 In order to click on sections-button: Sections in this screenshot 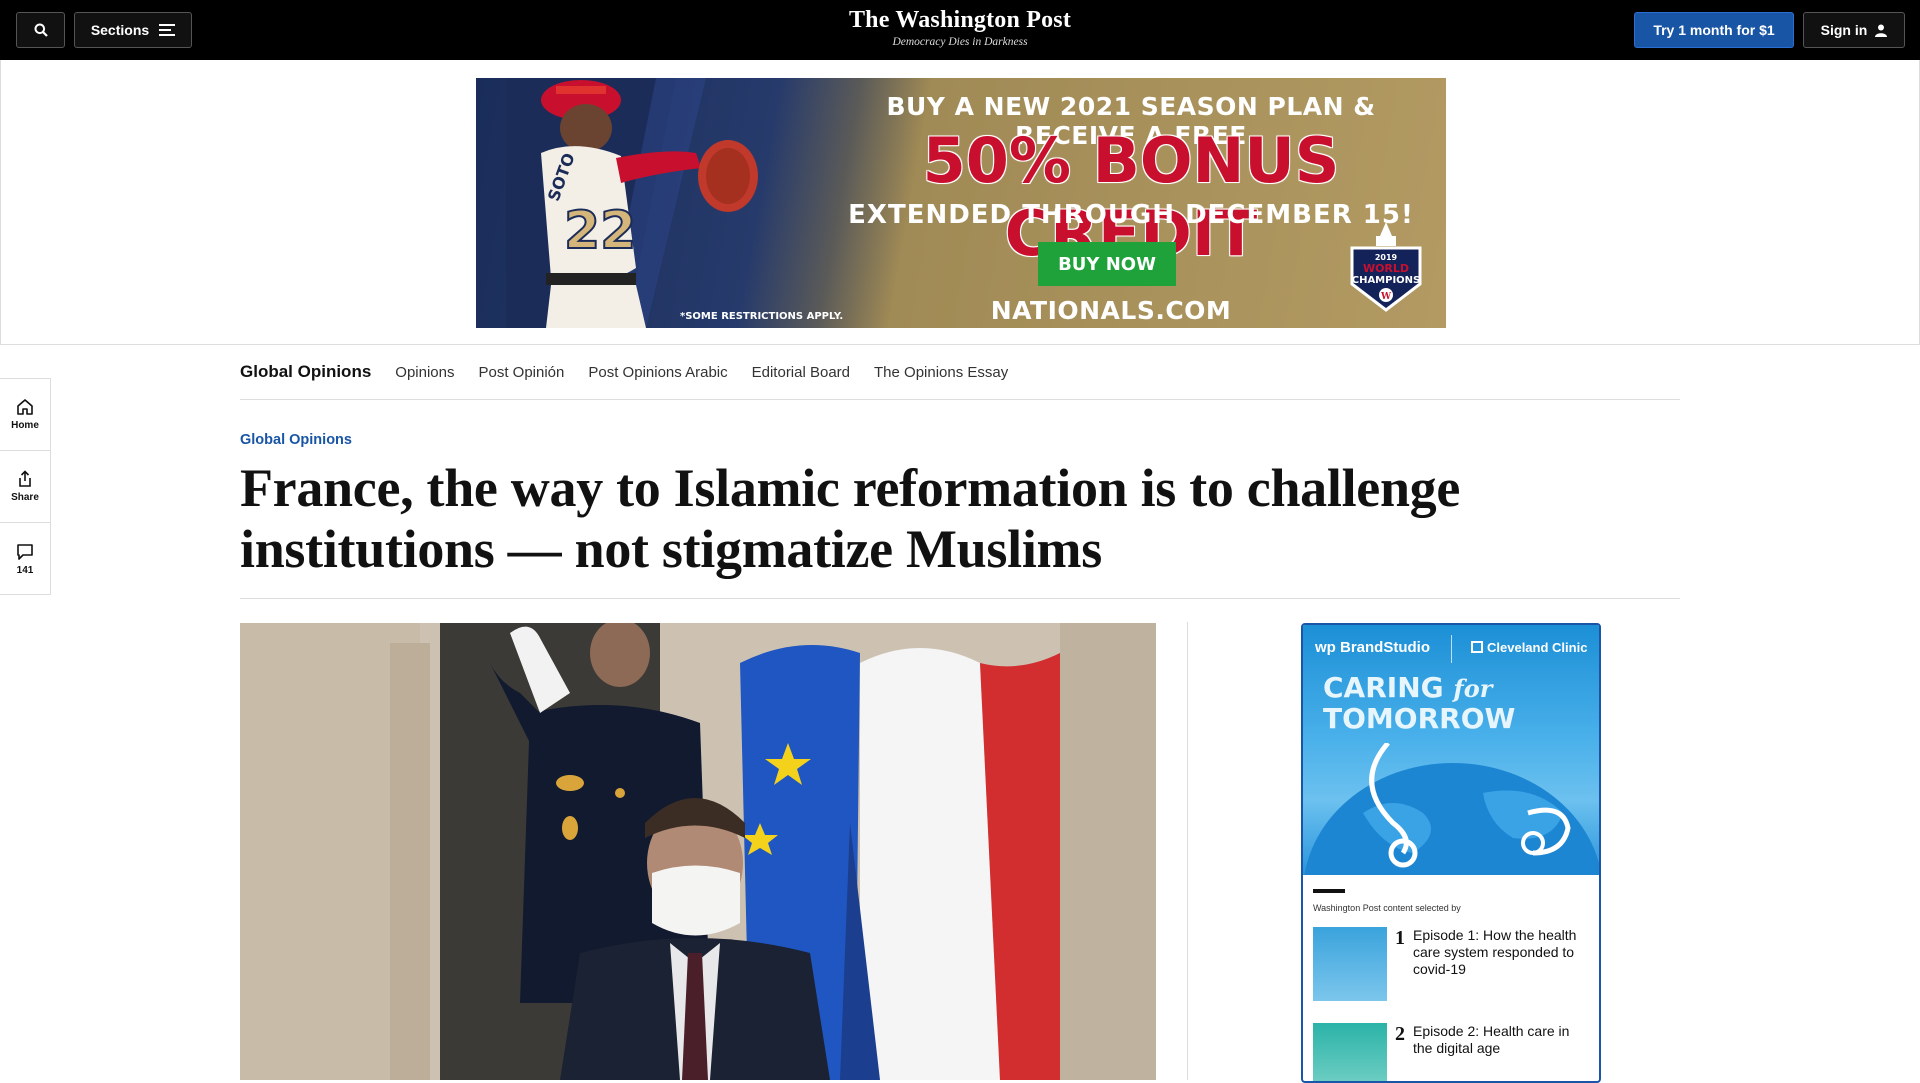, I will do `click(133, 30)`.